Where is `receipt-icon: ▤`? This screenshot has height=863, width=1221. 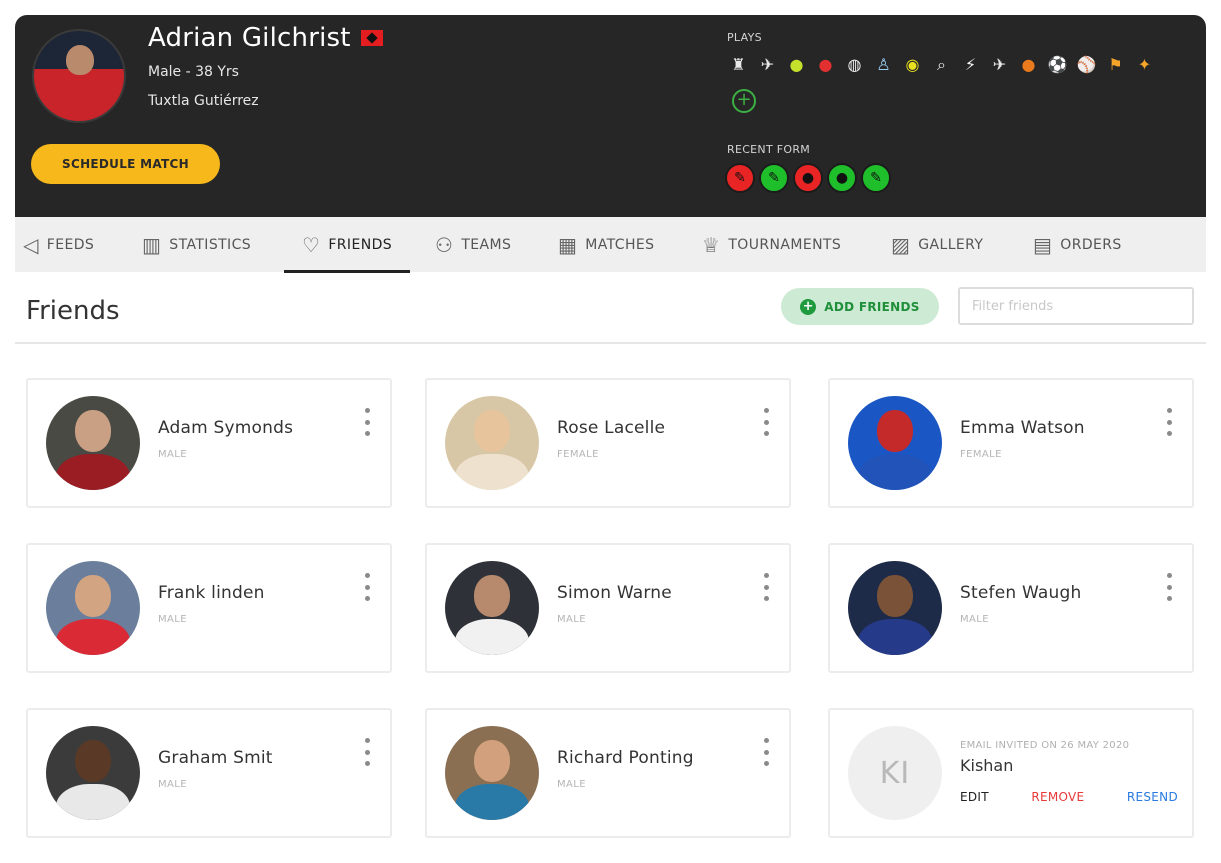
receipt-icon: ▤ is located at coordinates (1043, 244).